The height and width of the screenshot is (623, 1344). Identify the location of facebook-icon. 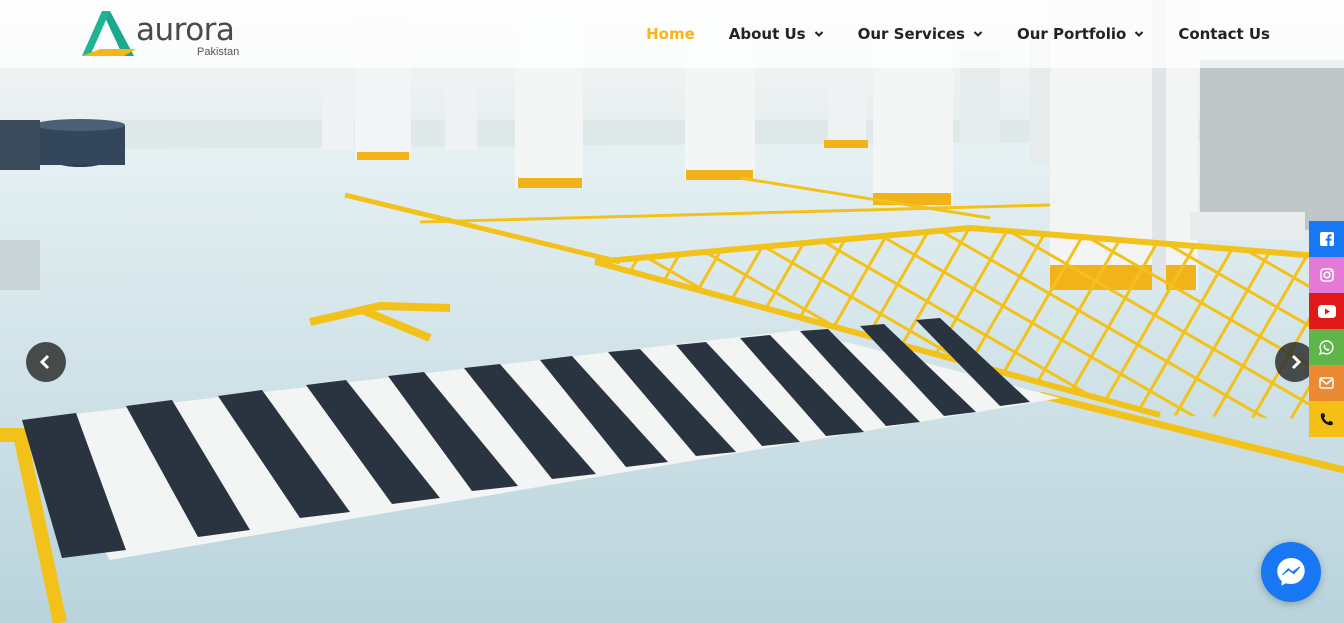
(1326, 239).